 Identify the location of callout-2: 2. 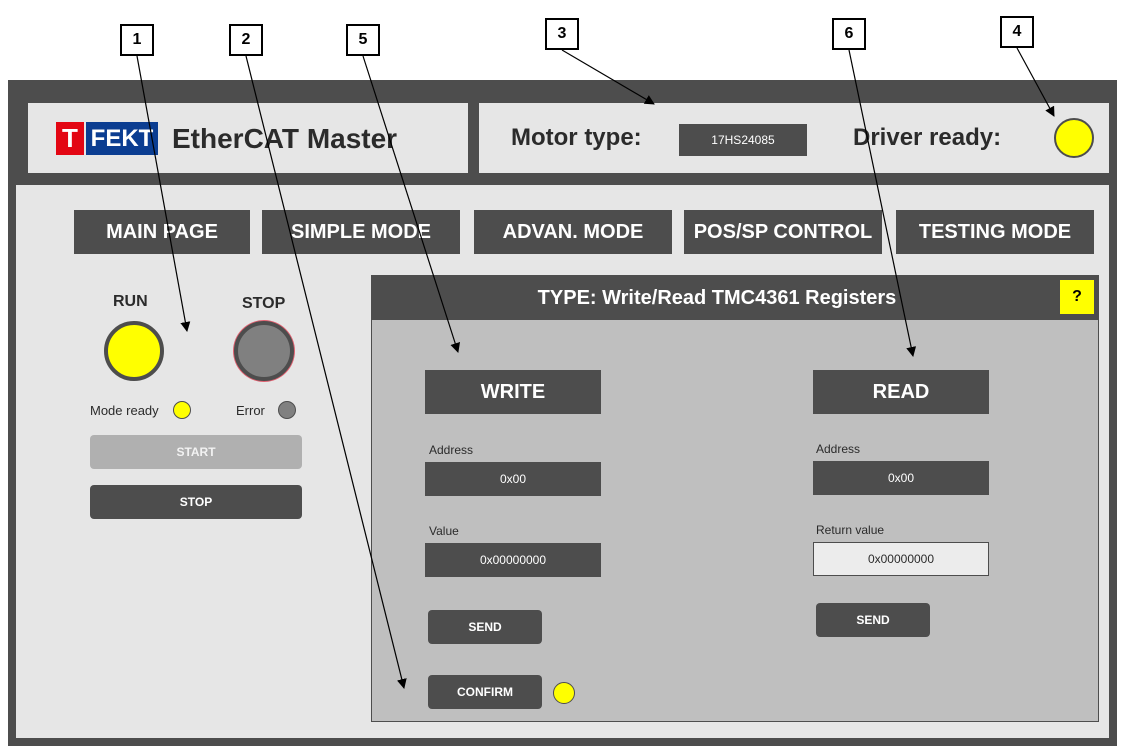
(246, 40).